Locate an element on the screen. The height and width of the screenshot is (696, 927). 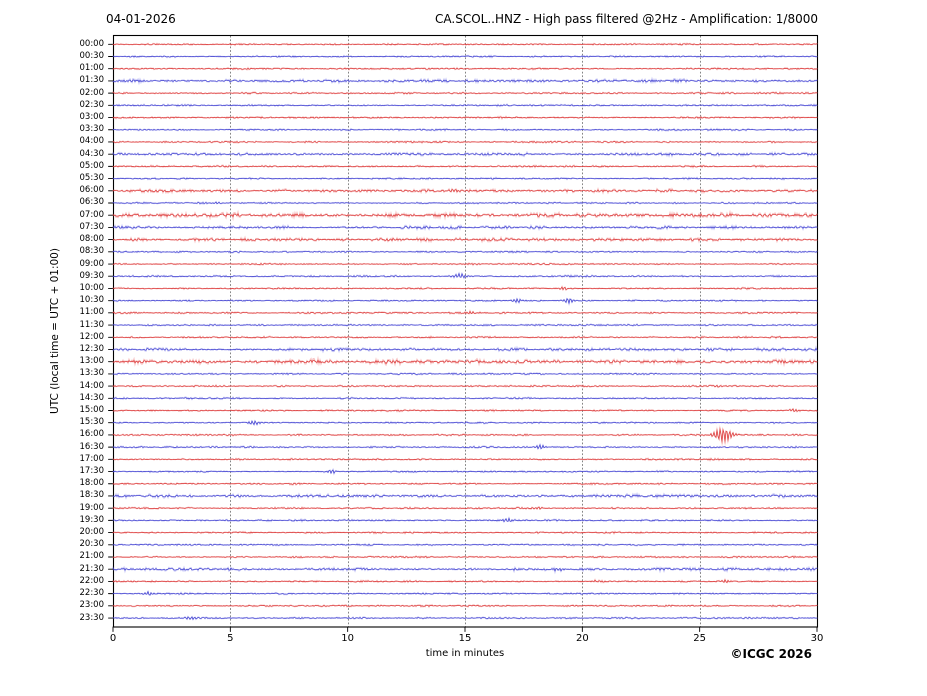
y-tick-label: 04:30 is located at coordinates (92, 153).